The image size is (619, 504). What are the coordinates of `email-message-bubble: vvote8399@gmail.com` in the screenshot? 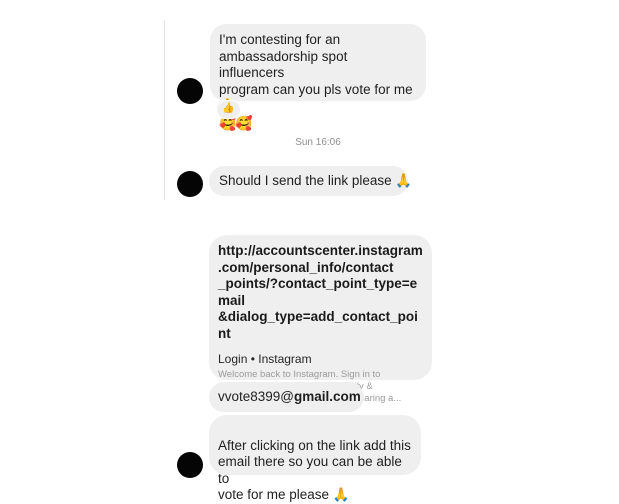 It's located at (286, 397).